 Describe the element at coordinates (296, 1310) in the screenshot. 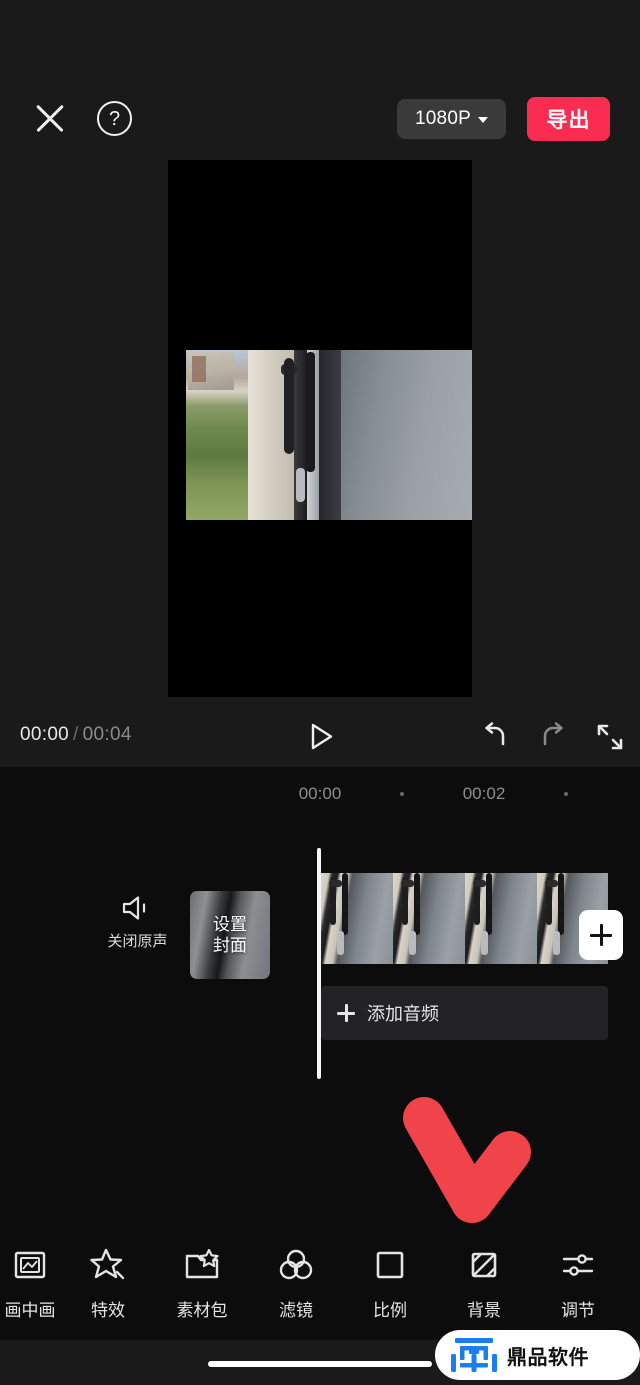

I see `toolbar-item-label: 滤镜` at that location.